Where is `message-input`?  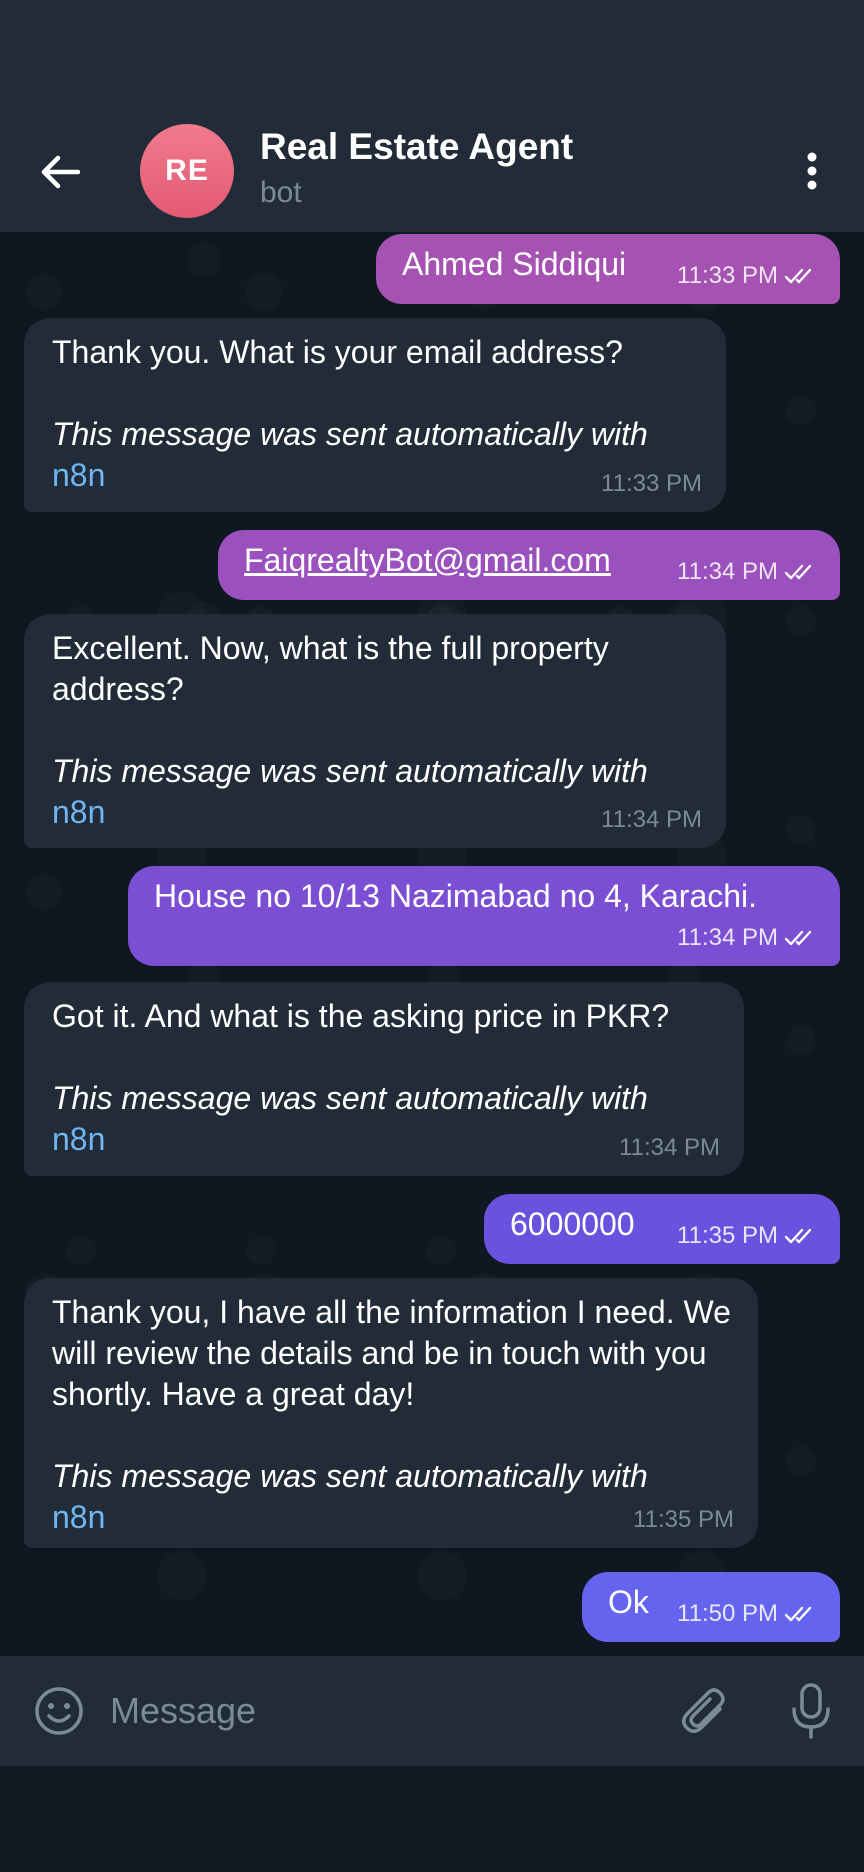 message-input is located at coordinates (380, 1711).